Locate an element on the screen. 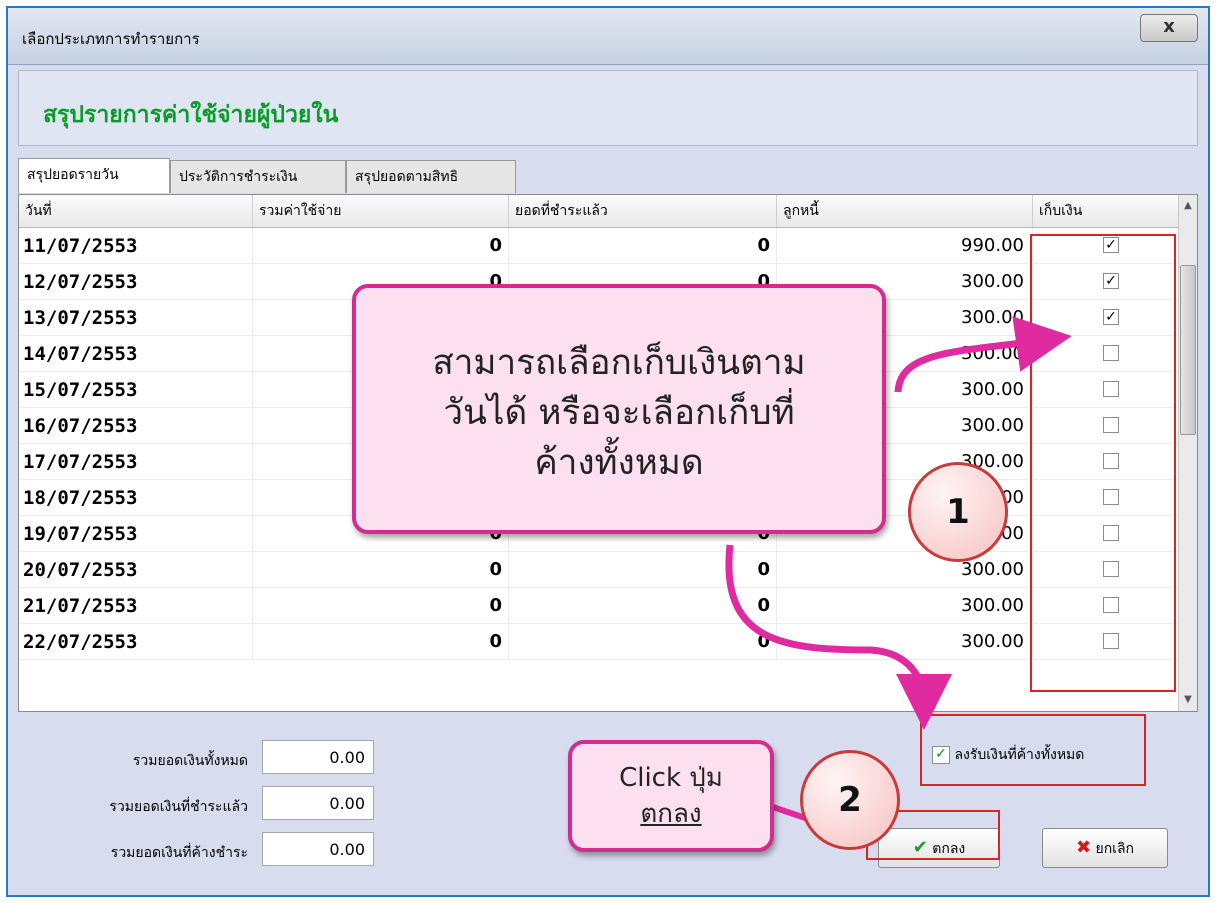 Image resolution: width=1218 pixels, height=903 pixels. step-2-marker: 2 is located at coordinates (850, 800).